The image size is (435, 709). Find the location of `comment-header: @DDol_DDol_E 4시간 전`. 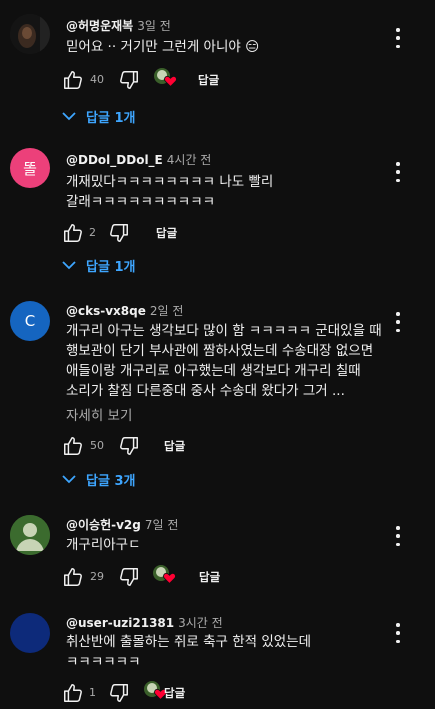

comment-header: @DDol_DDol_E 4시간 전 is located at coordinates (138, 159).